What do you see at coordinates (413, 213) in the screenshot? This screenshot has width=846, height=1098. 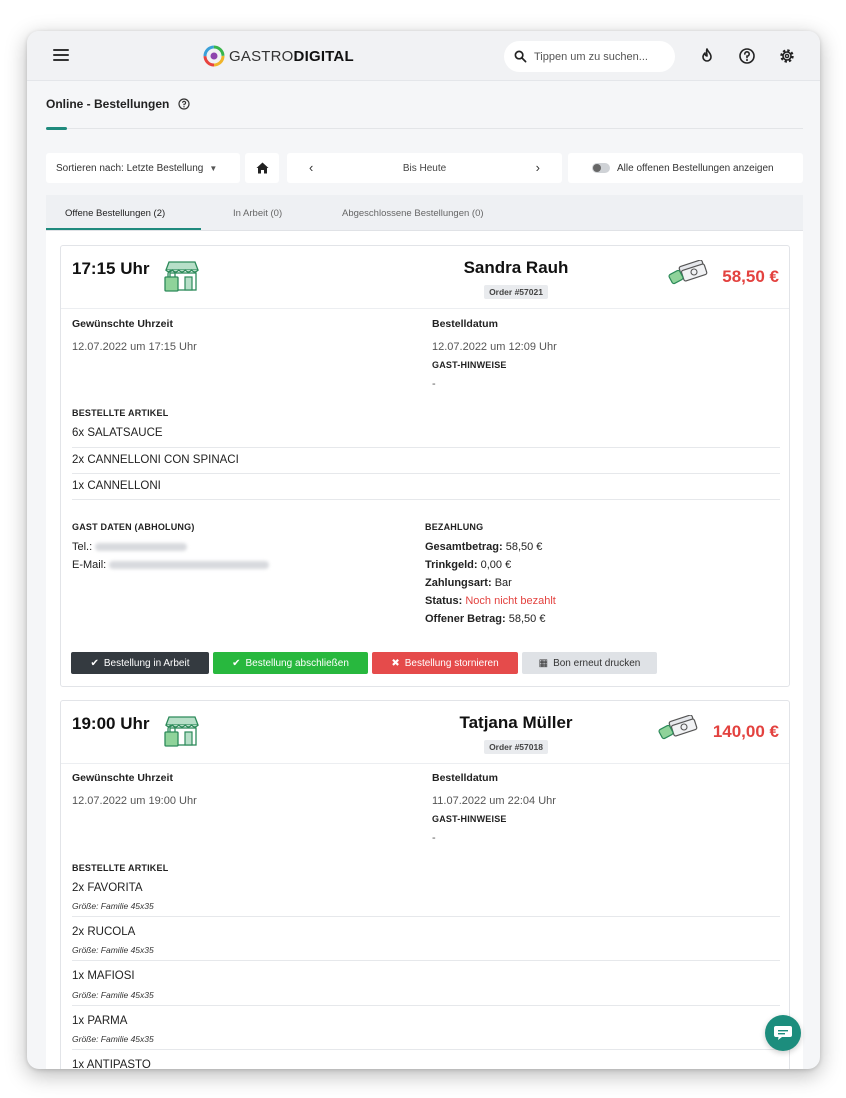 I see `tab-completed: Abgeschlossene Bestellungen (0)` at bounding box center [413, 213].